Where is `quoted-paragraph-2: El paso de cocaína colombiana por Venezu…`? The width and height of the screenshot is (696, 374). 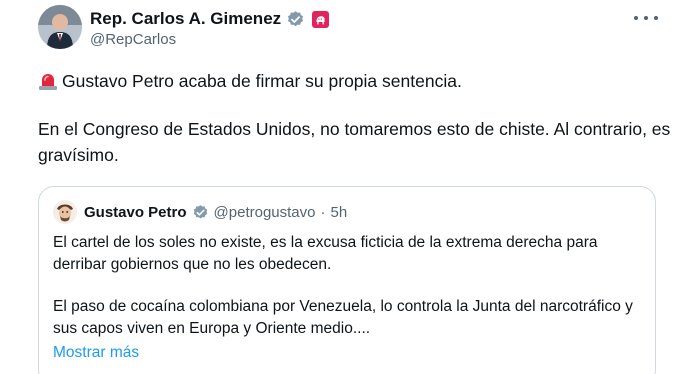 quoted-paragraph-2: El paso de cocaína colombiana por Venezu… is located at coordinates (343, 317).